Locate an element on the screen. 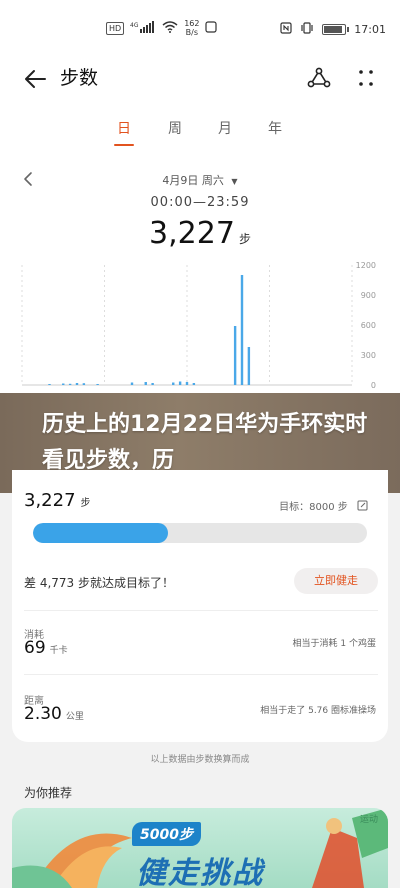 Image resolution: width=400 pixels, height=888 pixels. wifi-icon is located at coordinates (170, 28).